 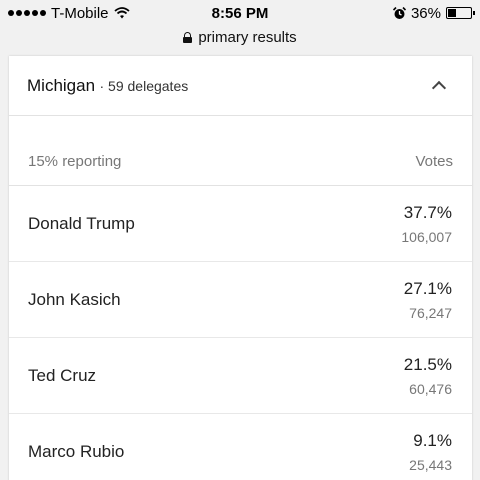 I want to click on status-bar: T-Mobile 8:56 PM 36%, so click(x=240, y=13).